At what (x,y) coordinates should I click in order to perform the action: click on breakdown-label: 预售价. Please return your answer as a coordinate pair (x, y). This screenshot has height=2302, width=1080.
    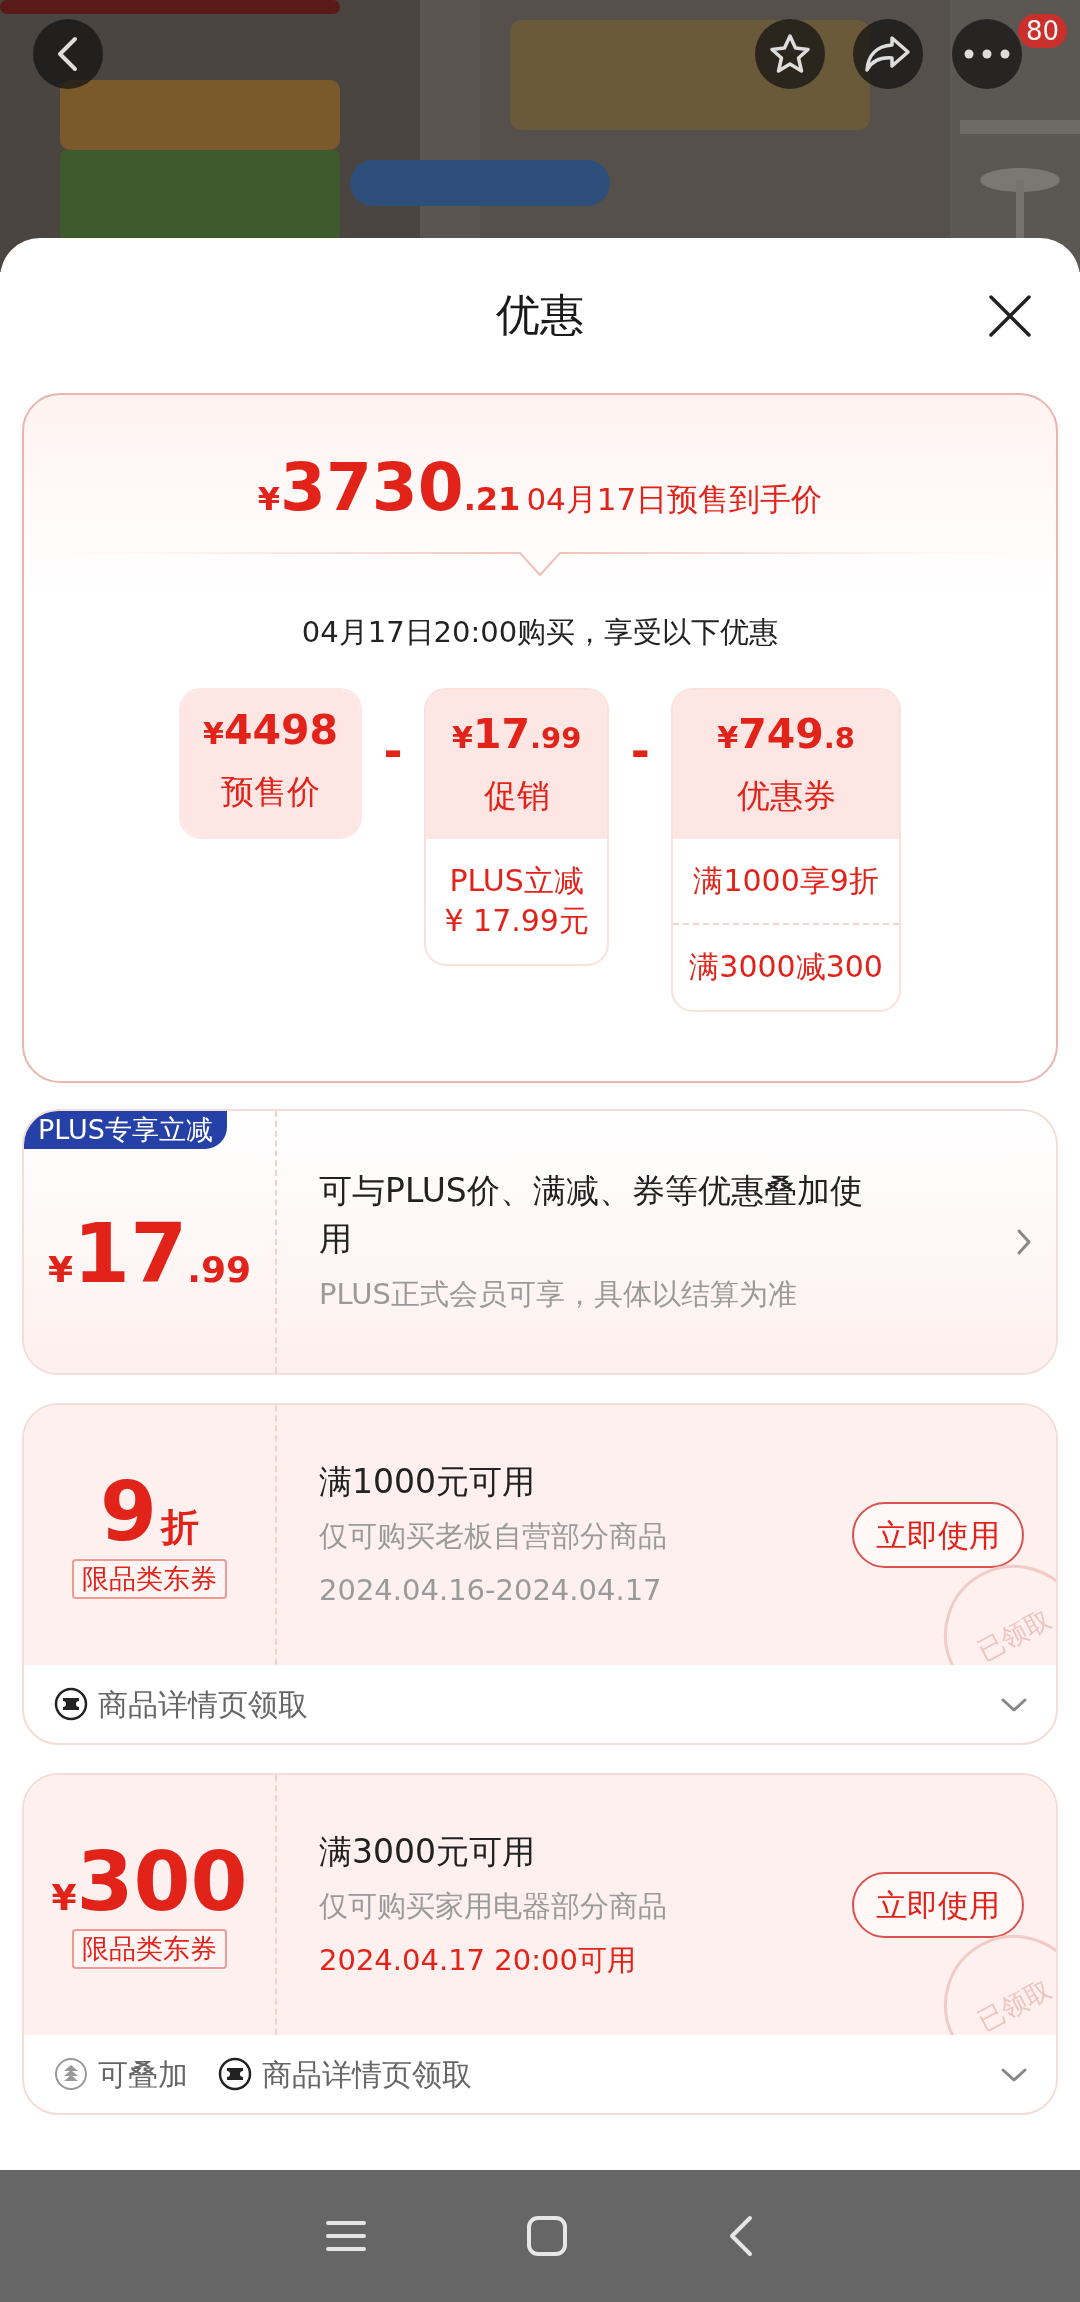
    Looking at the image, I should click on (271, 792).